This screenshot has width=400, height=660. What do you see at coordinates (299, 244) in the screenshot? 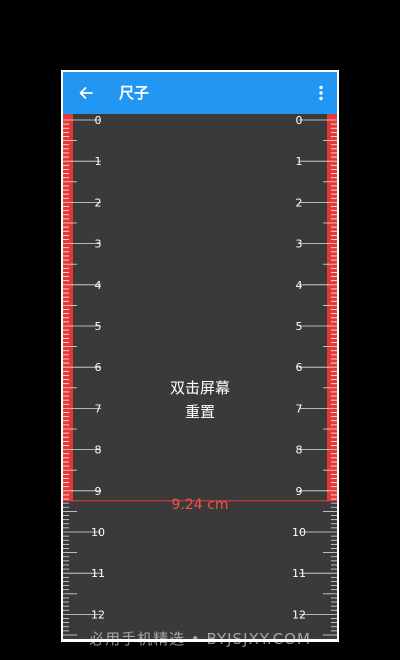
I see `tick-label-right: 3` at bounding box center [299, 244].